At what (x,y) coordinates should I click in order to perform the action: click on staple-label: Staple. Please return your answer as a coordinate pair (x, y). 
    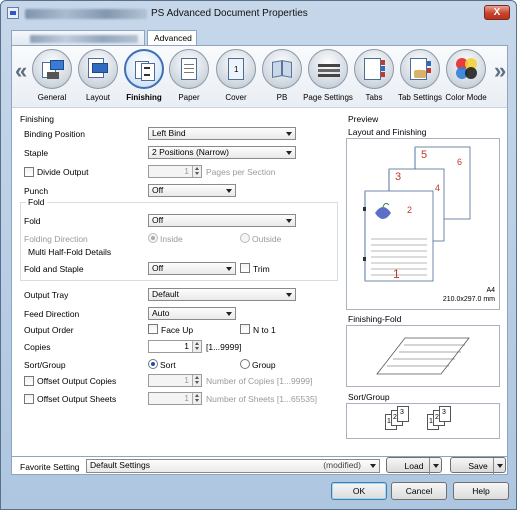
    Looking at the image, I should click on (36, 153).